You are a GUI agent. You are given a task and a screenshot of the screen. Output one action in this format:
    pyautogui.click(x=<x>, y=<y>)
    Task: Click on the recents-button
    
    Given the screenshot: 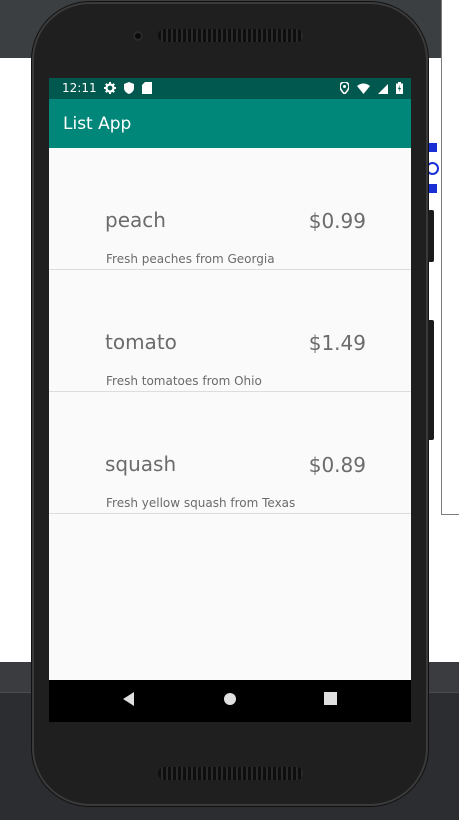 What is the action you would take?
    pyautogui.click(x=330, y=701)
    